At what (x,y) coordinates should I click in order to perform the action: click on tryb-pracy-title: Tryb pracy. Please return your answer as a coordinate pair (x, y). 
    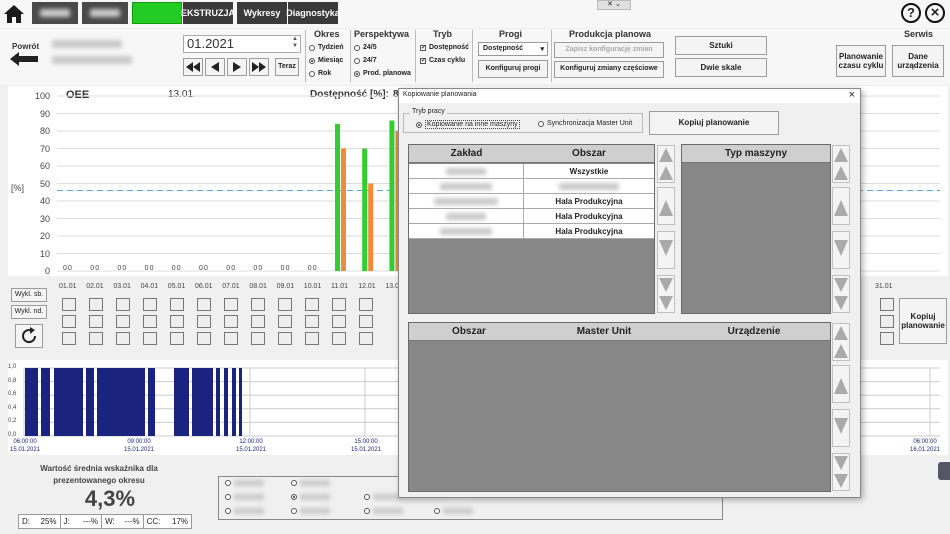
    Looking at the image, I should click on (428, 111).